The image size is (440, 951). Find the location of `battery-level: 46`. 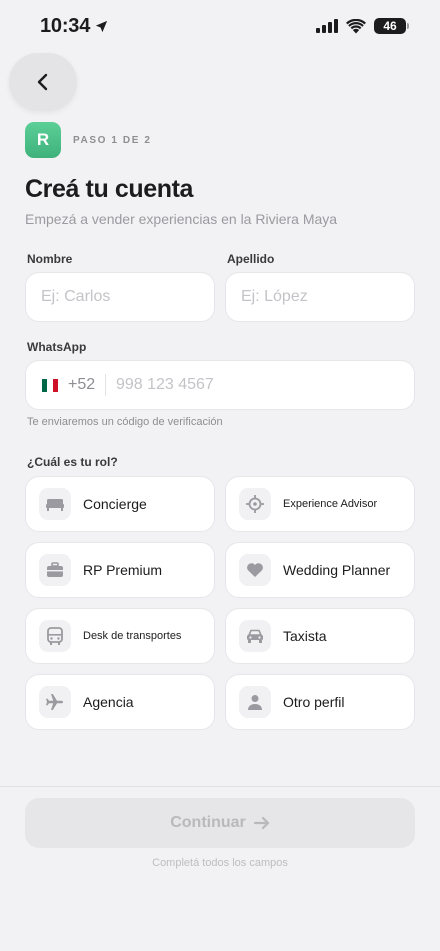

battery-level: 46 is located at coordinates (390, 26).